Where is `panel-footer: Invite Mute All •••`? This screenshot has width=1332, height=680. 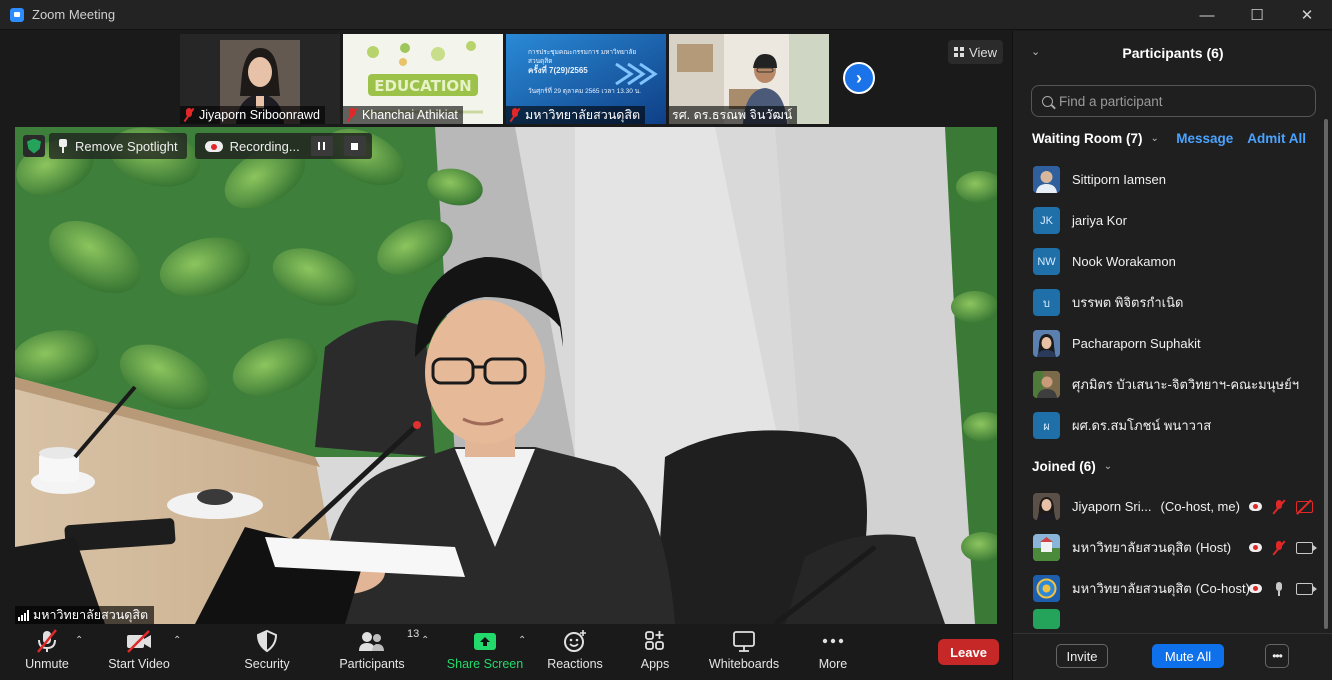 panel-footer: Invite Mute All ••• is located at coordinates (1172, 656).